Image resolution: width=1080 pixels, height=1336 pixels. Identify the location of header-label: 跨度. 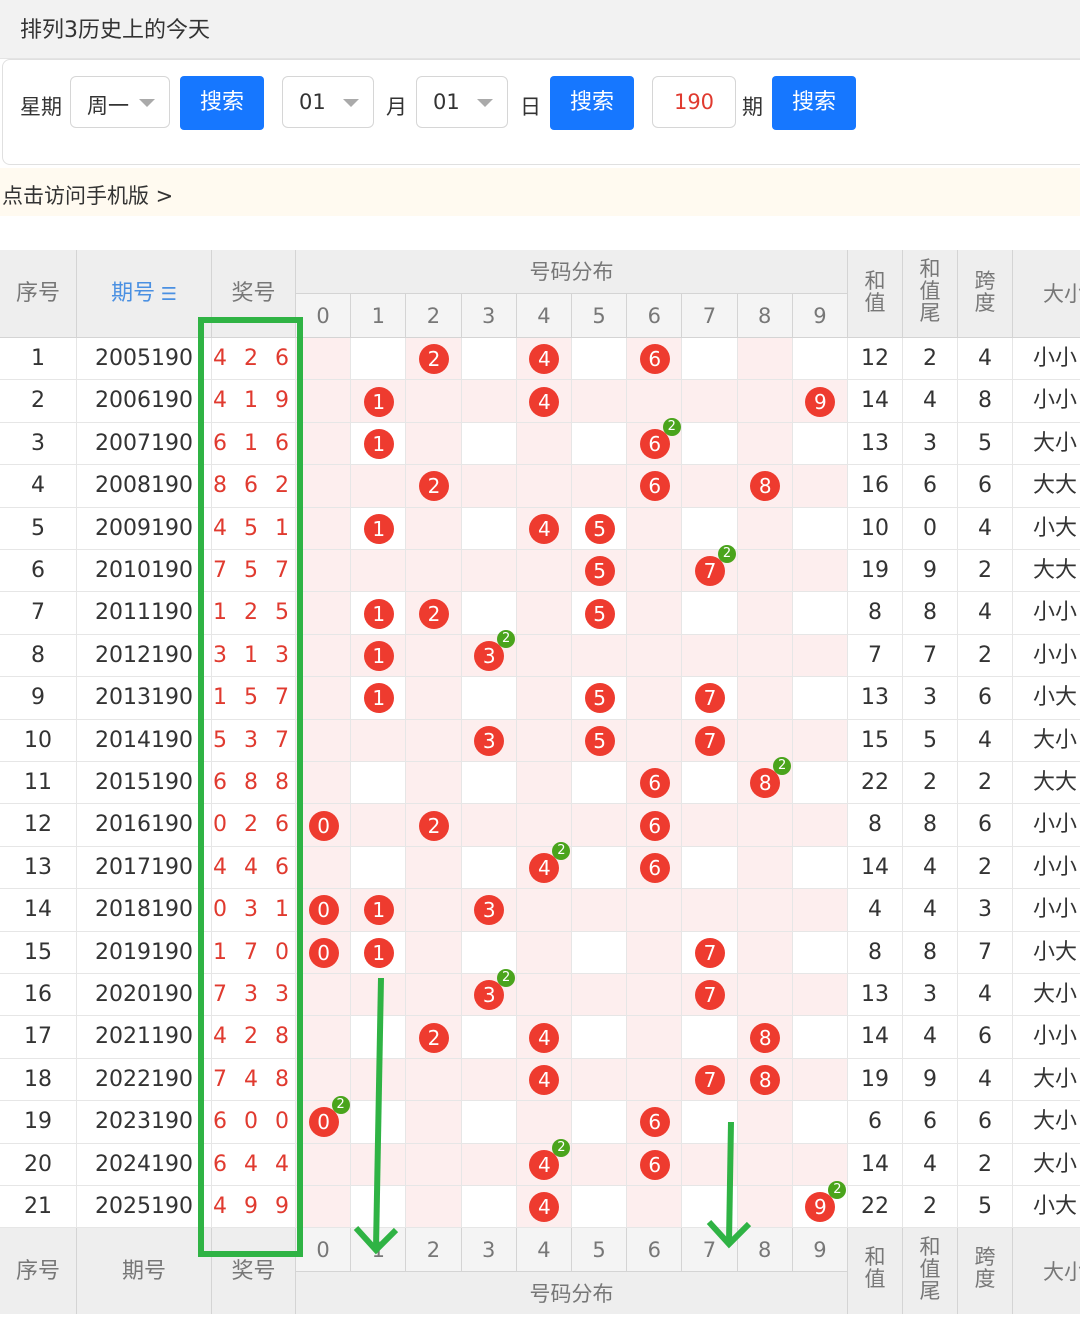
(985, 292).